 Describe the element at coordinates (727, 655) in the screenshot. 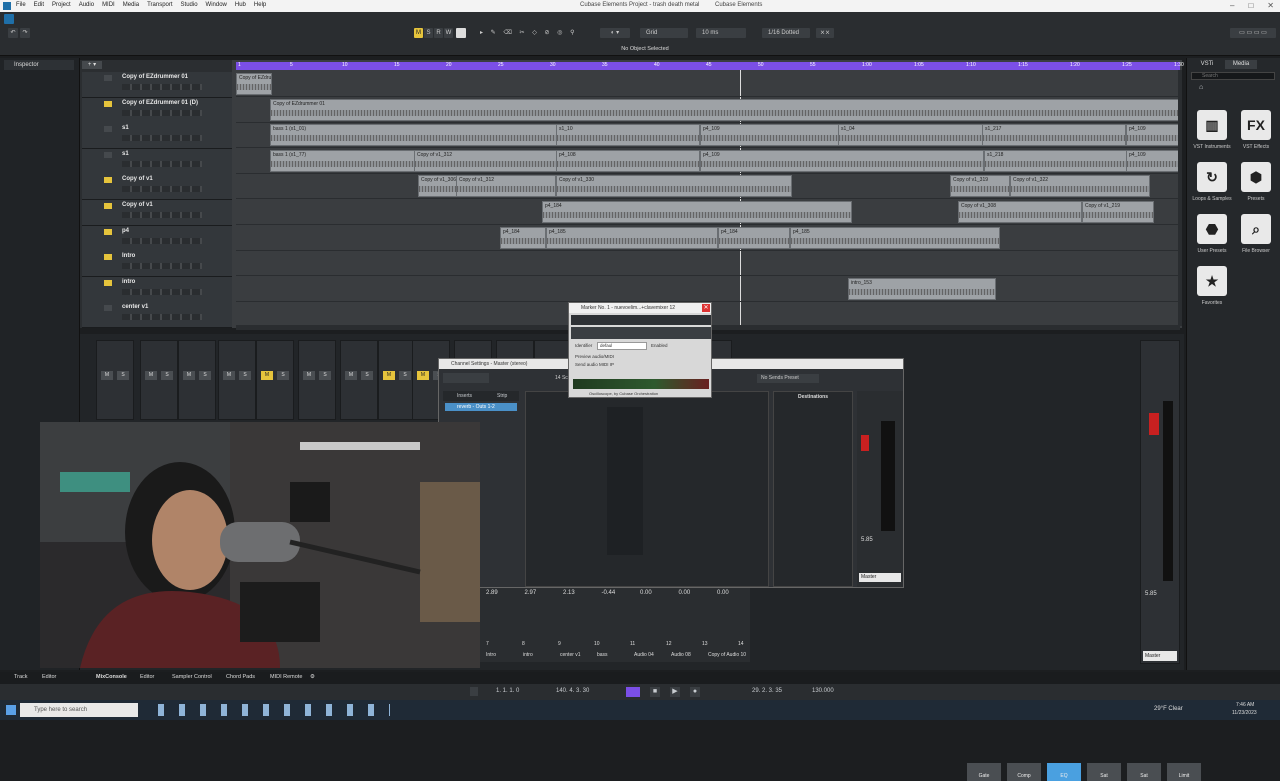

I see `channel-name: Copy of Audio 10` at that location.